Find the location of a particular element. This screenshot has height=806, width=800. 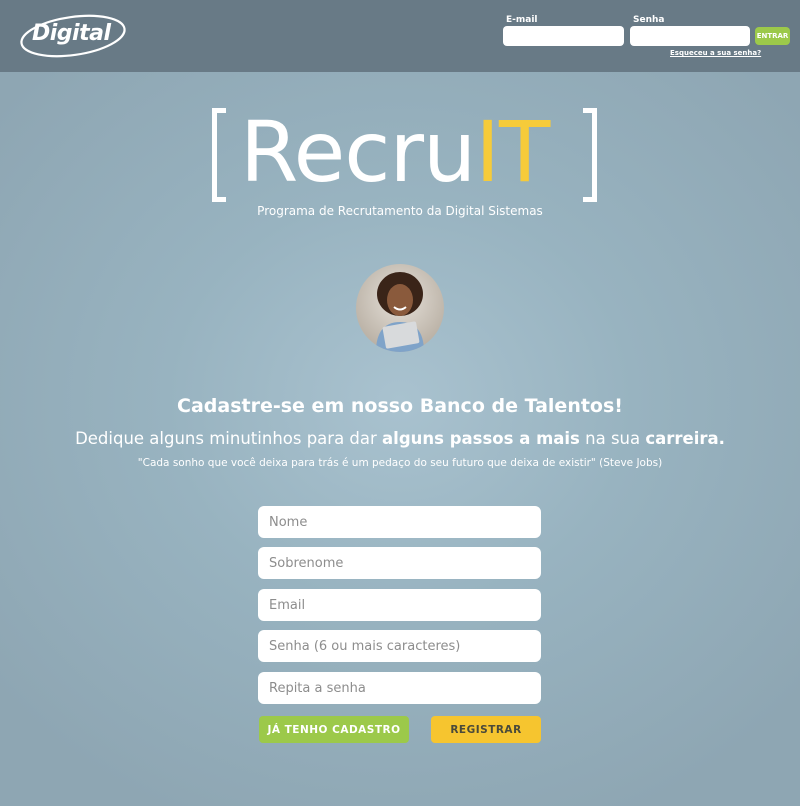

login-button: ENTRAR is located at coordinates (772, 36).